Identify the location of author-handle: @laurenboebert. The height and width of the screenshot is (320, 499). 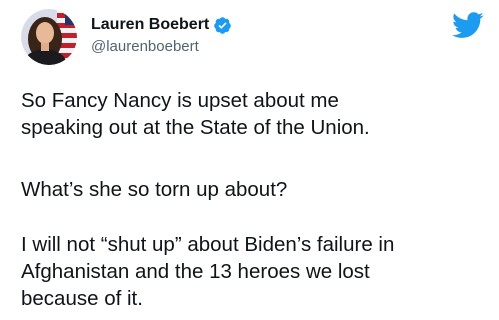
(145, 46).